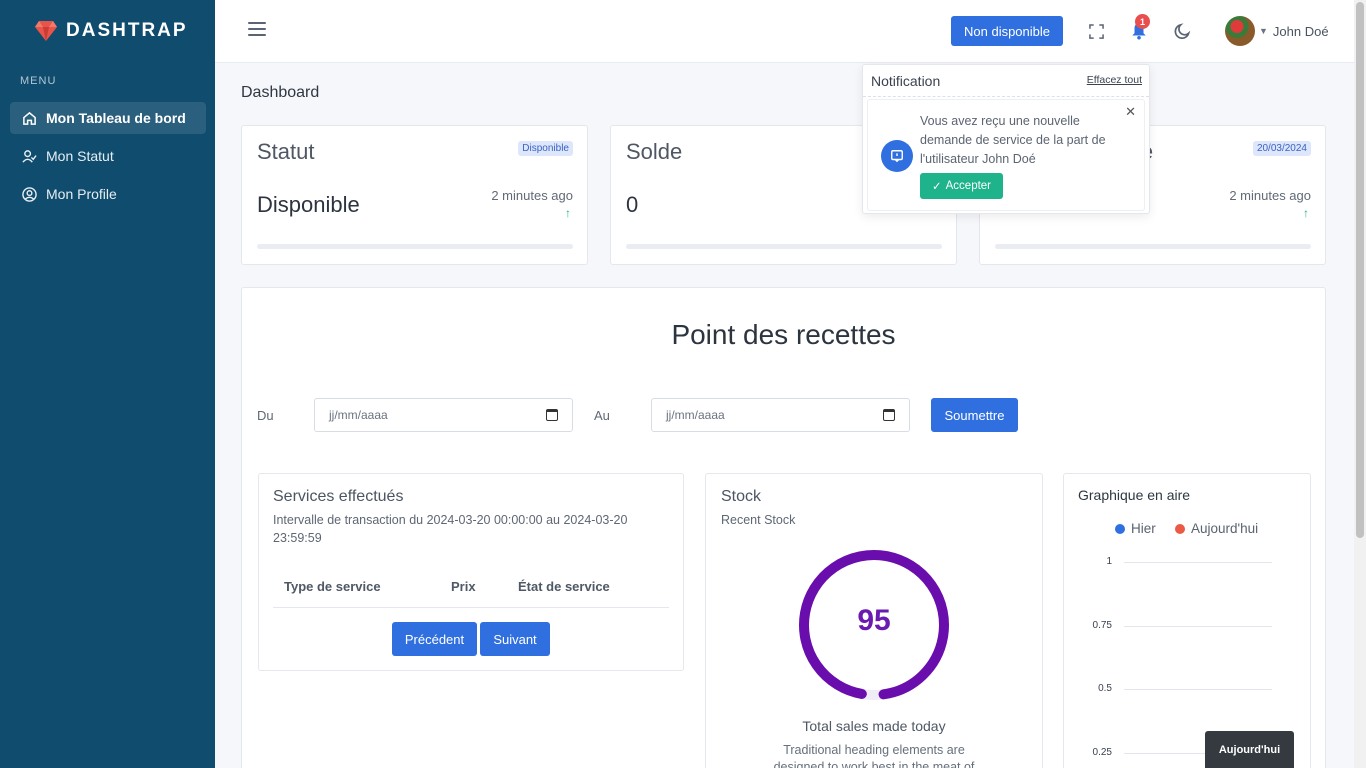 Image resolution: width=1366 pixels, height=768 pixels. Describe the element at coordinates (443, 415) in the screenshot. I see `date-from-input: jj/mm/aaaa` at that location.